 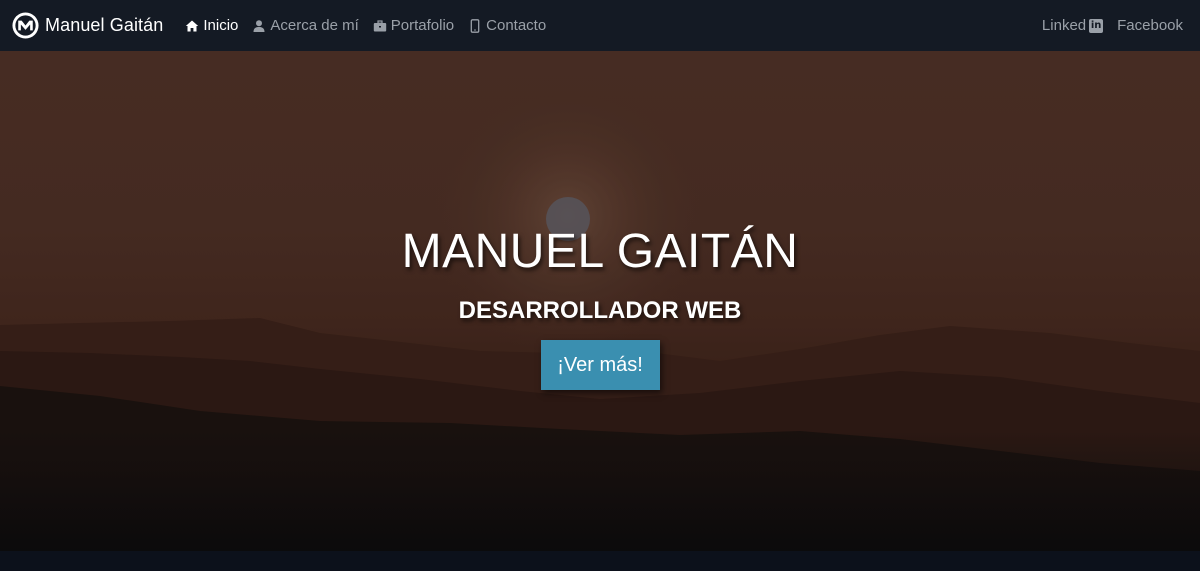 I want to click on nav-item-inicio: Inicio, so click(x=211, y=25).